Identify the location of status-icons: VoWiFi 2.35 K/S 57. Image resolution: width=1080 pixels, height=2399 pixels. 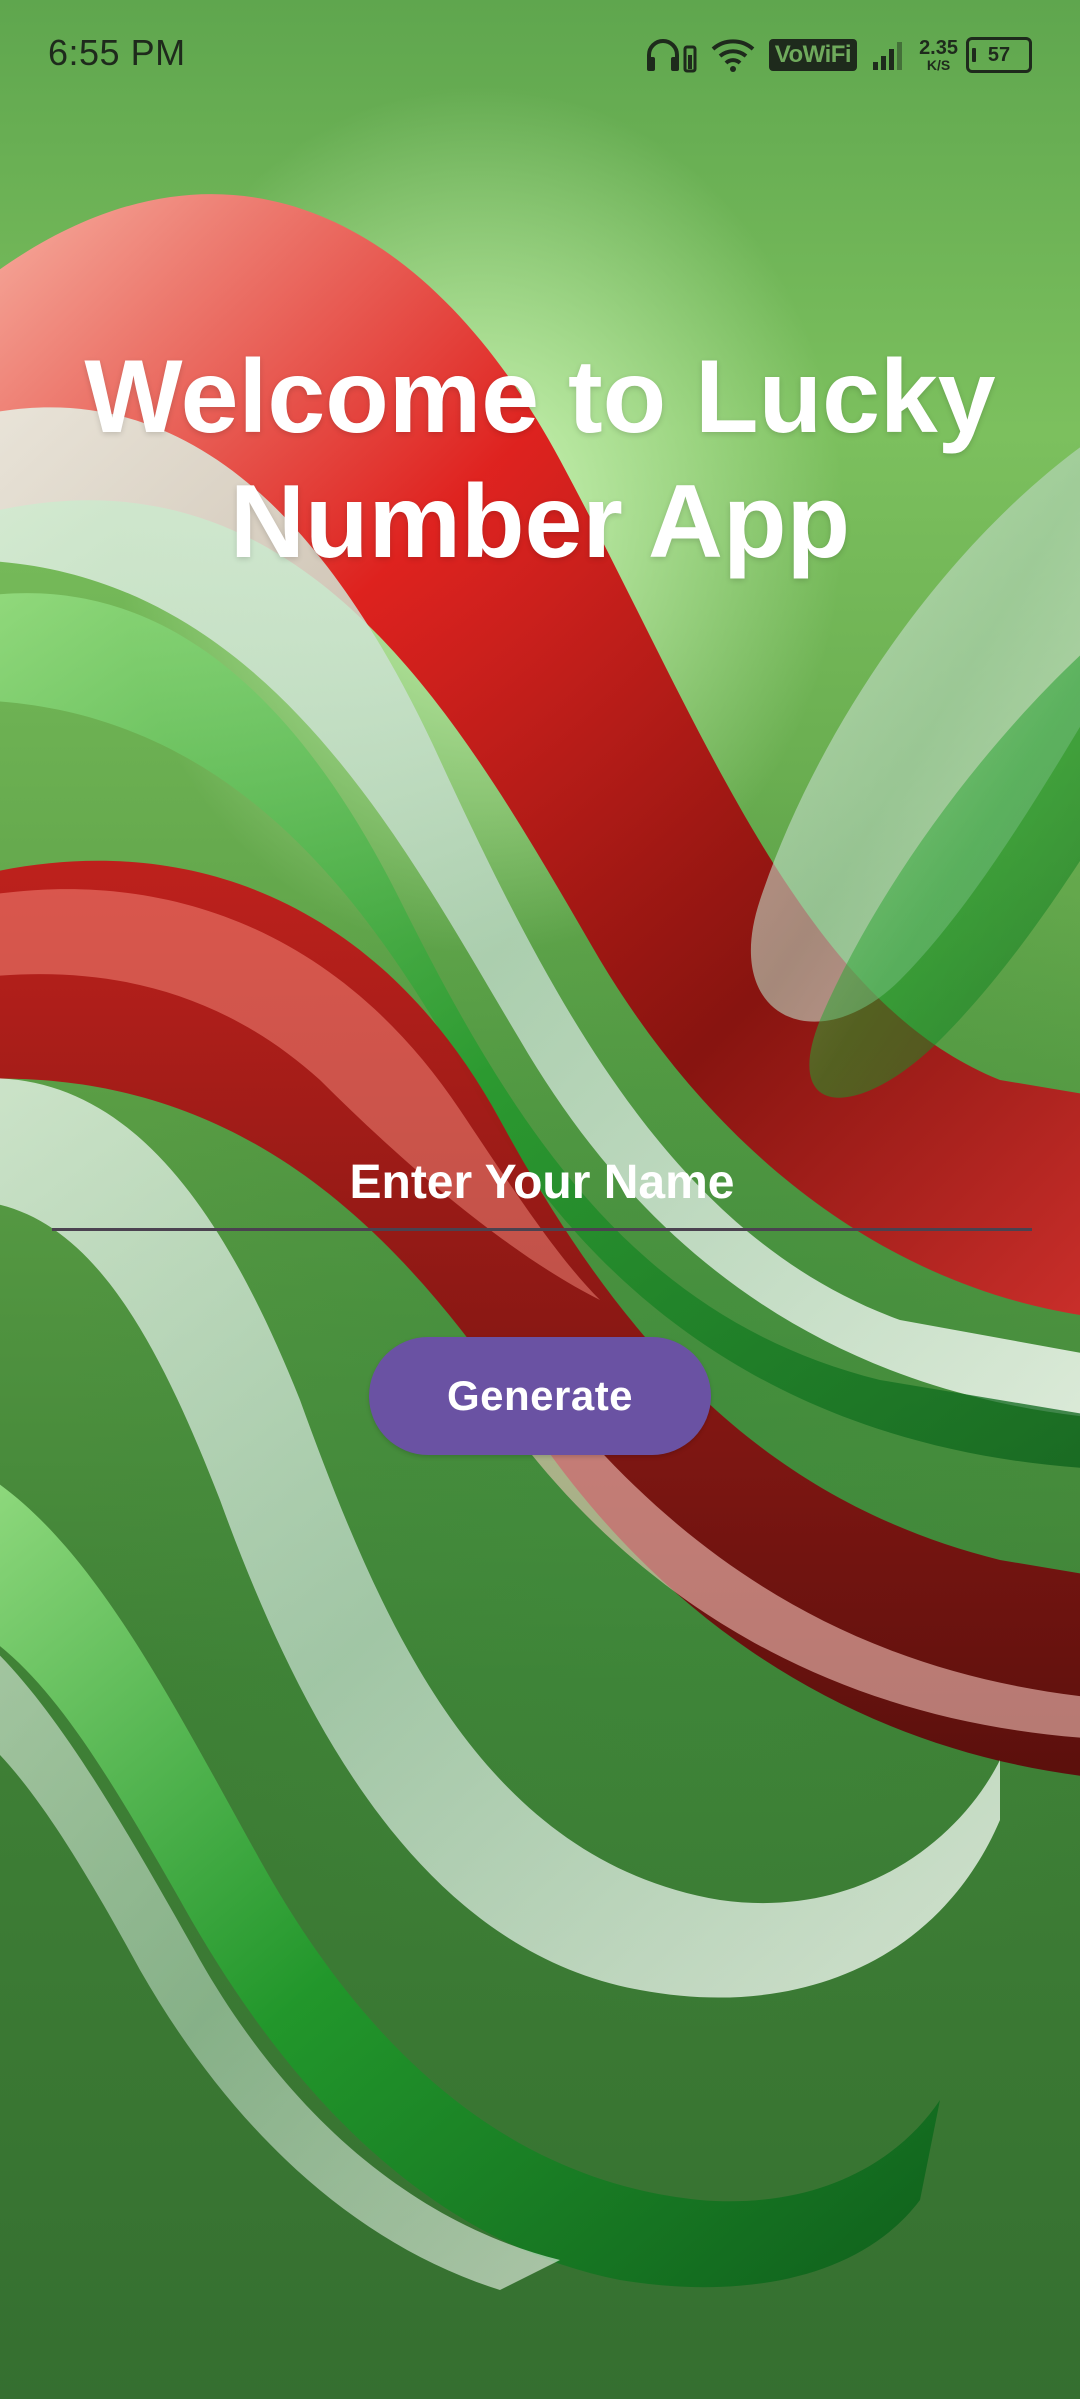
(838, 55).